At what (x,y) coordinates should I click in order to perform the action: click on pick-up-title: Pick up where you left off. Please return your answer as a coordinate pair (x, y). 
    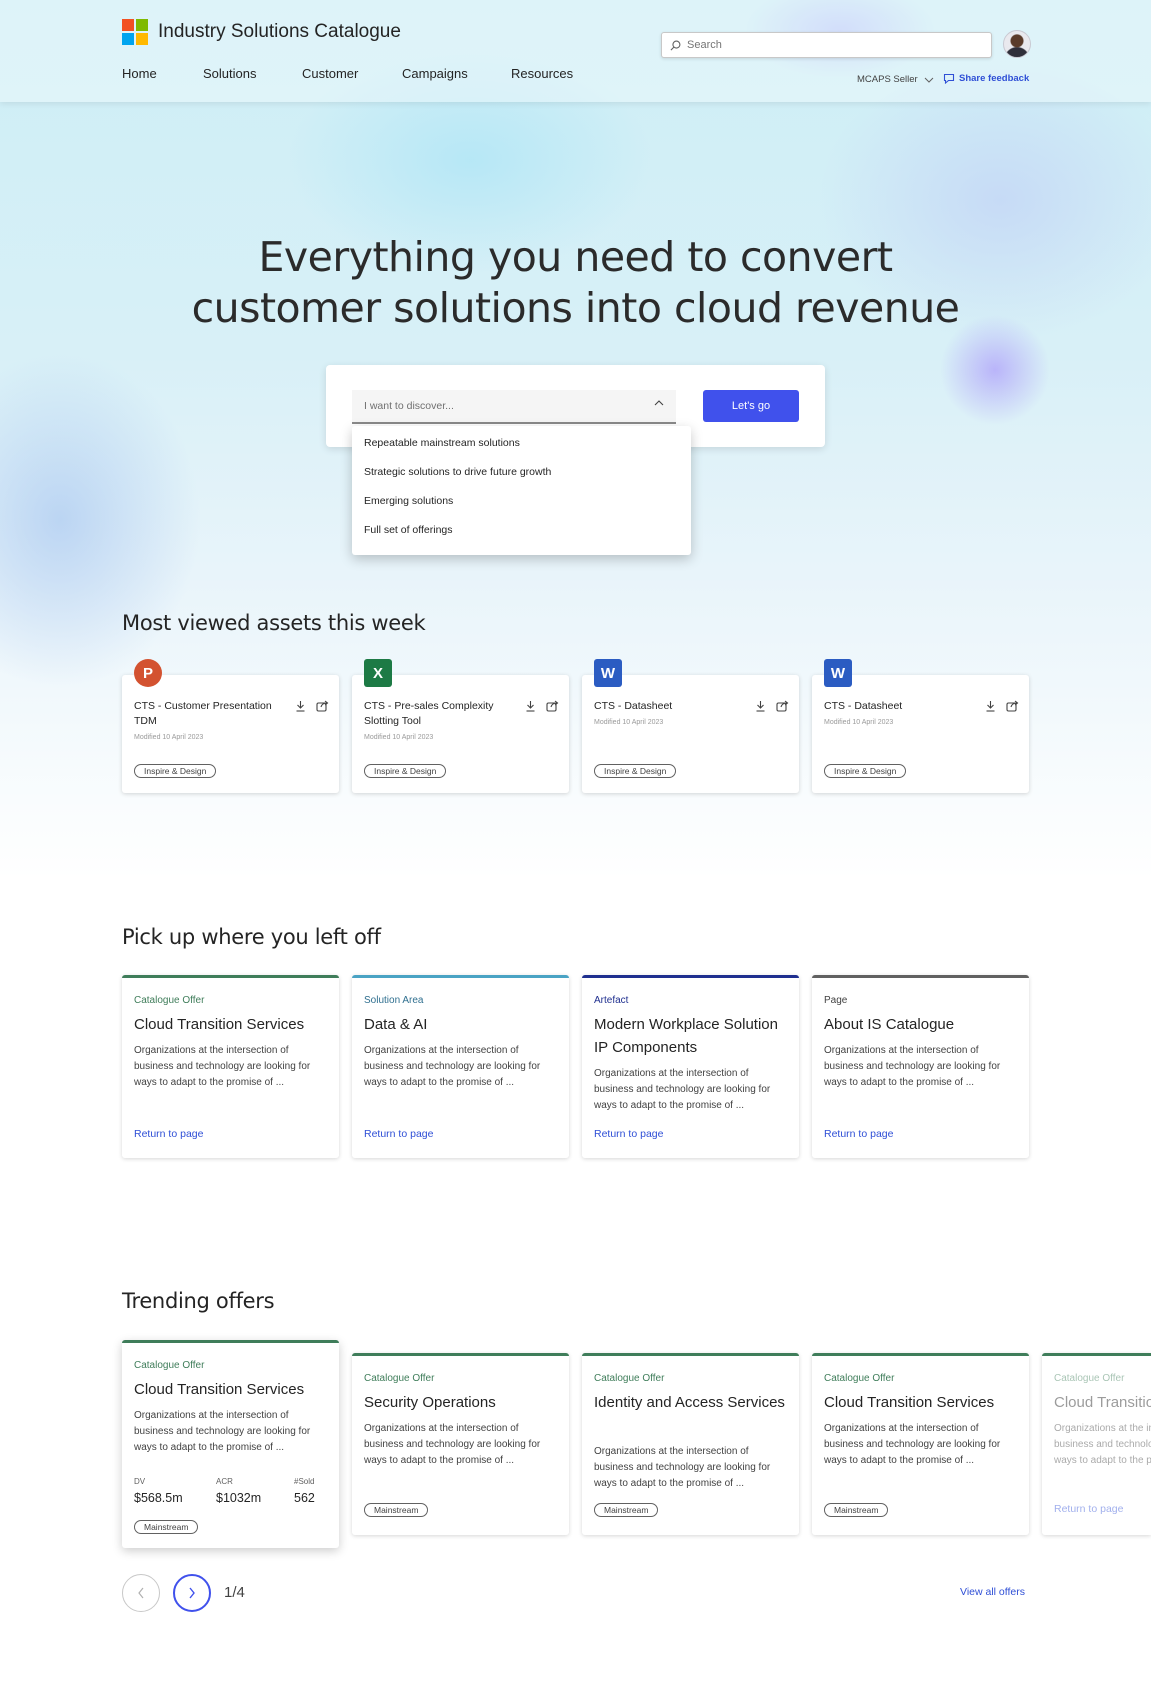
    Looking at the image, I should click on (251, 937).